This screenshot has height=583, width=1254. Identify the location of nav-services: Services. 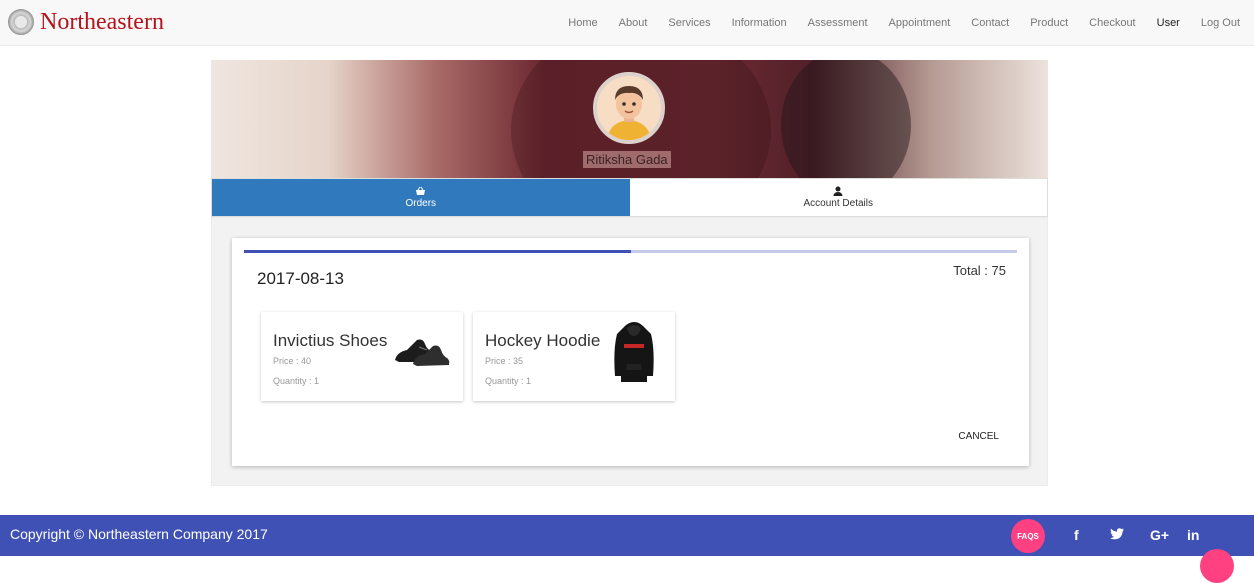
(689, 23).